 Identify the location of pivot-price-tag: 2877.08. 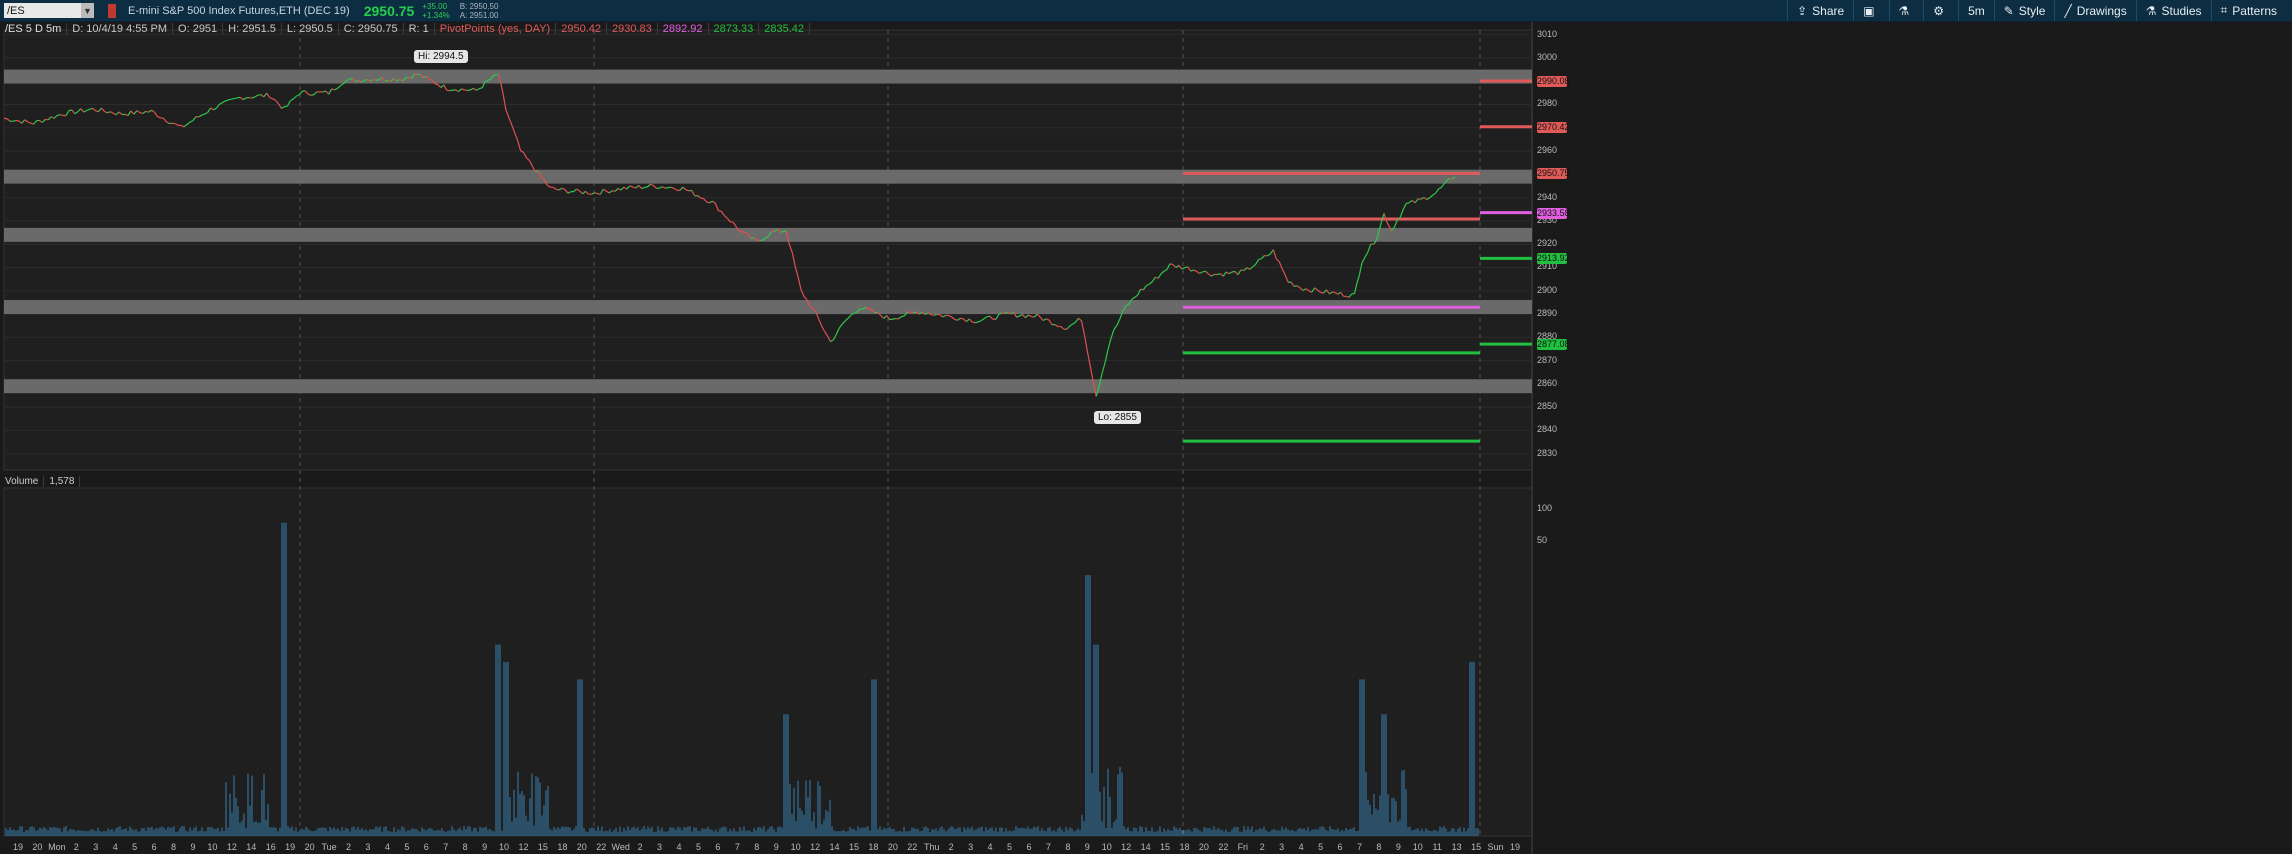
(1553, 345).